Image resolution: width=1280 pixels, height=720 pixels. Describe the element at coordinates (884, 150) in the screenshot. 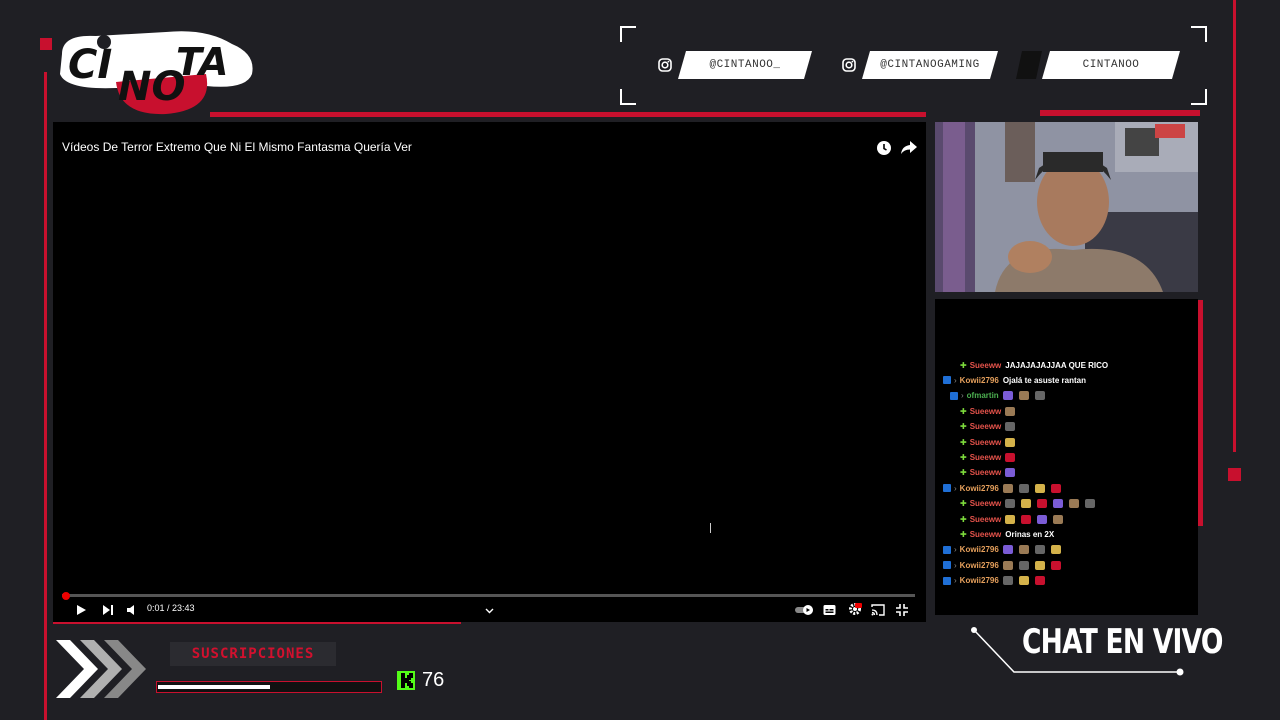

I see `watch-later-icon` at that location.